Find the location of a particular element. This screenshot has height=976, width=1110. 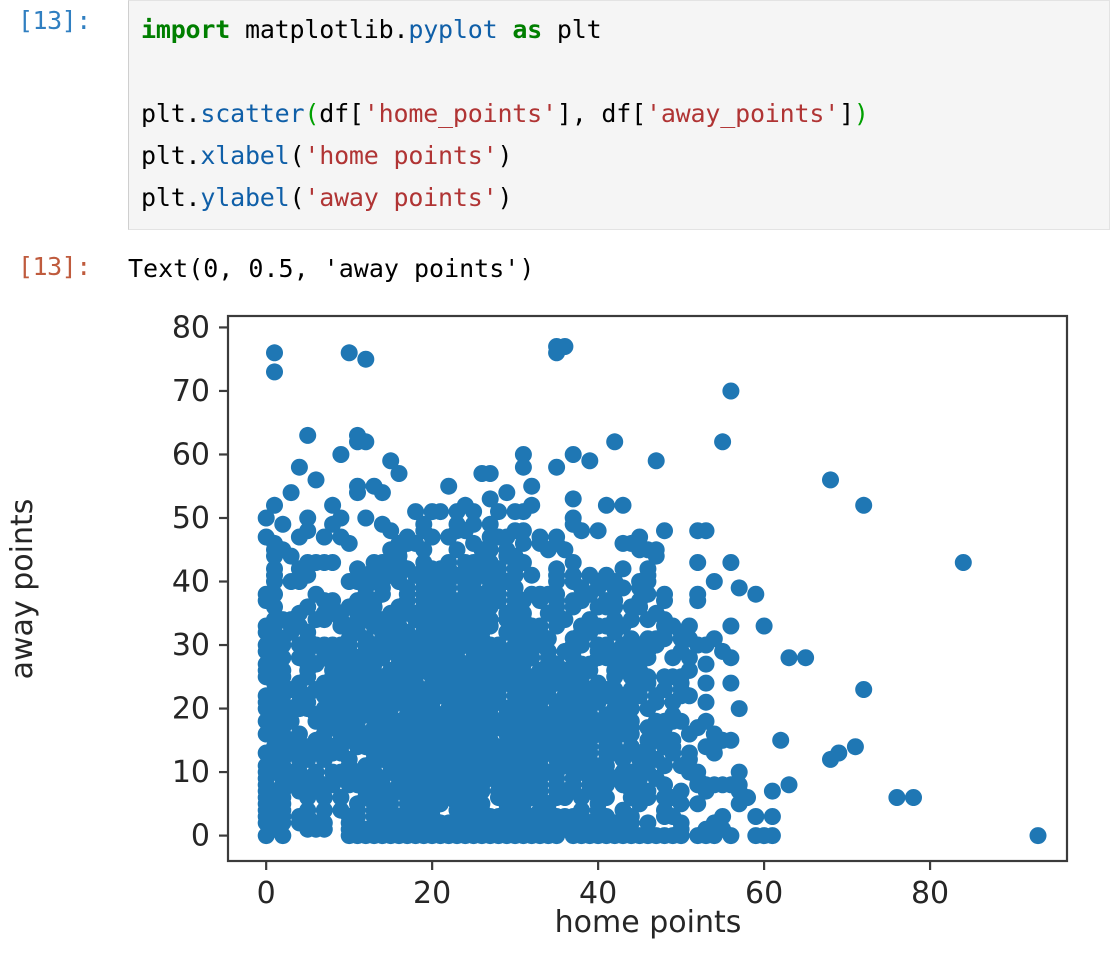

x-tick-label: 0 is located at coordinates (266, 893).